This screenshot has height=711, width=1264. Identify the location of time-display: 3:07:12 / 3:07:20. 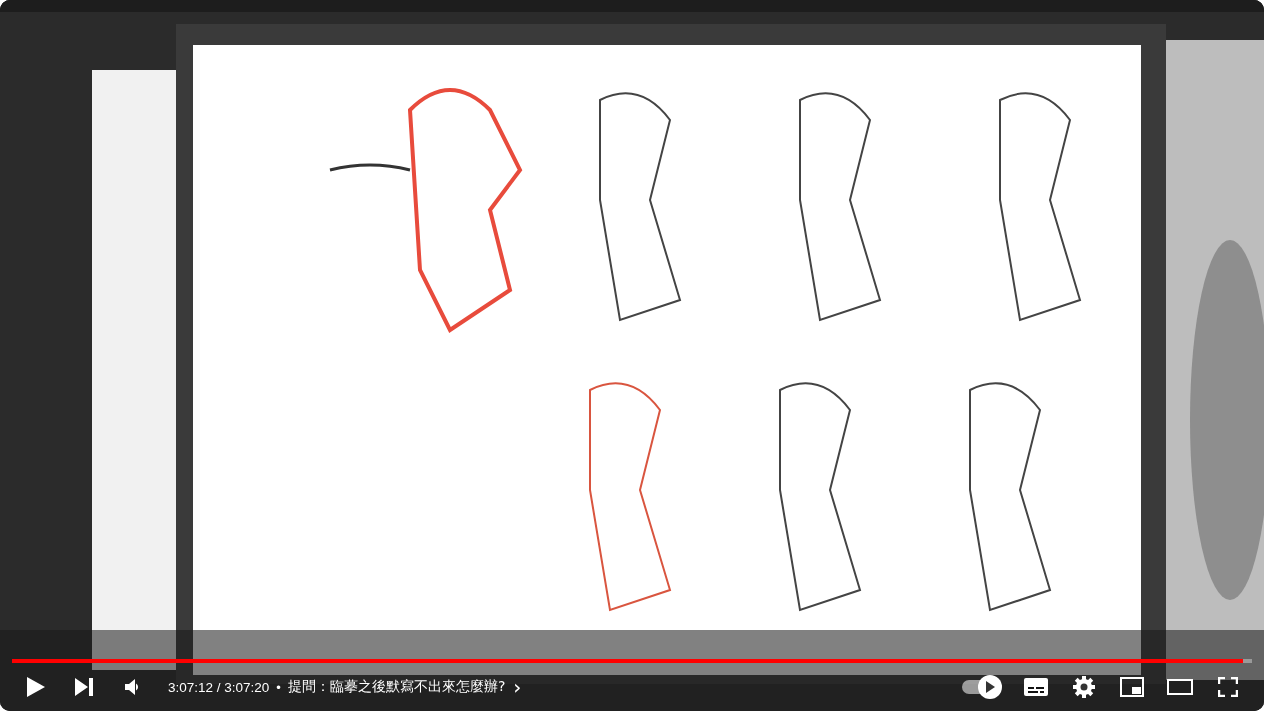
(219, 687).